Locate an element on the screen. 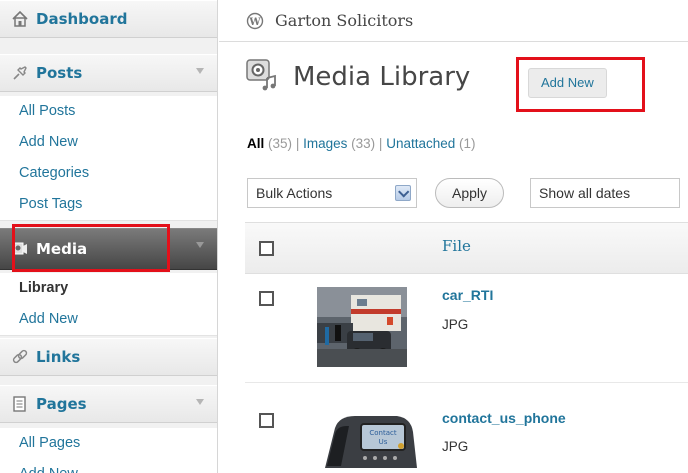 The height and width of the screenshot is (473, 688). posts-submenu: All Posts Add New Categories Post Tags is located at coordinates (108, 158).